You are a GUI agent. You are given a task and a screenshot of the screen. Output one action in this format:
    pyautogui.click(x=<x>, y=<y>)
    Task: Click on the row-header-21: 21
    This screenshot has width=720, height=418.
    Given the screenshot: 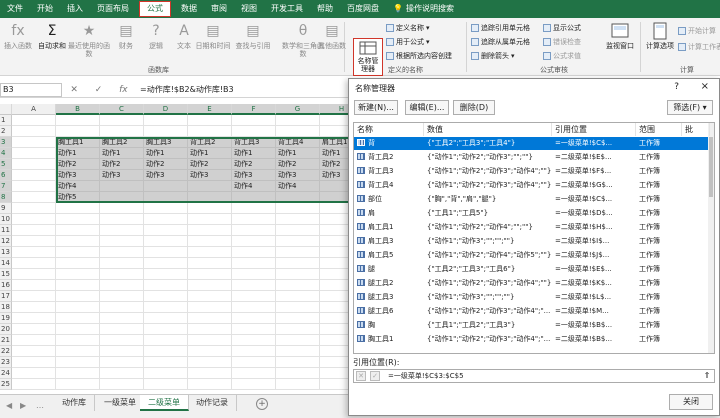 What is the action you would take?
    pyautogui.click(x=6, y=340)
    